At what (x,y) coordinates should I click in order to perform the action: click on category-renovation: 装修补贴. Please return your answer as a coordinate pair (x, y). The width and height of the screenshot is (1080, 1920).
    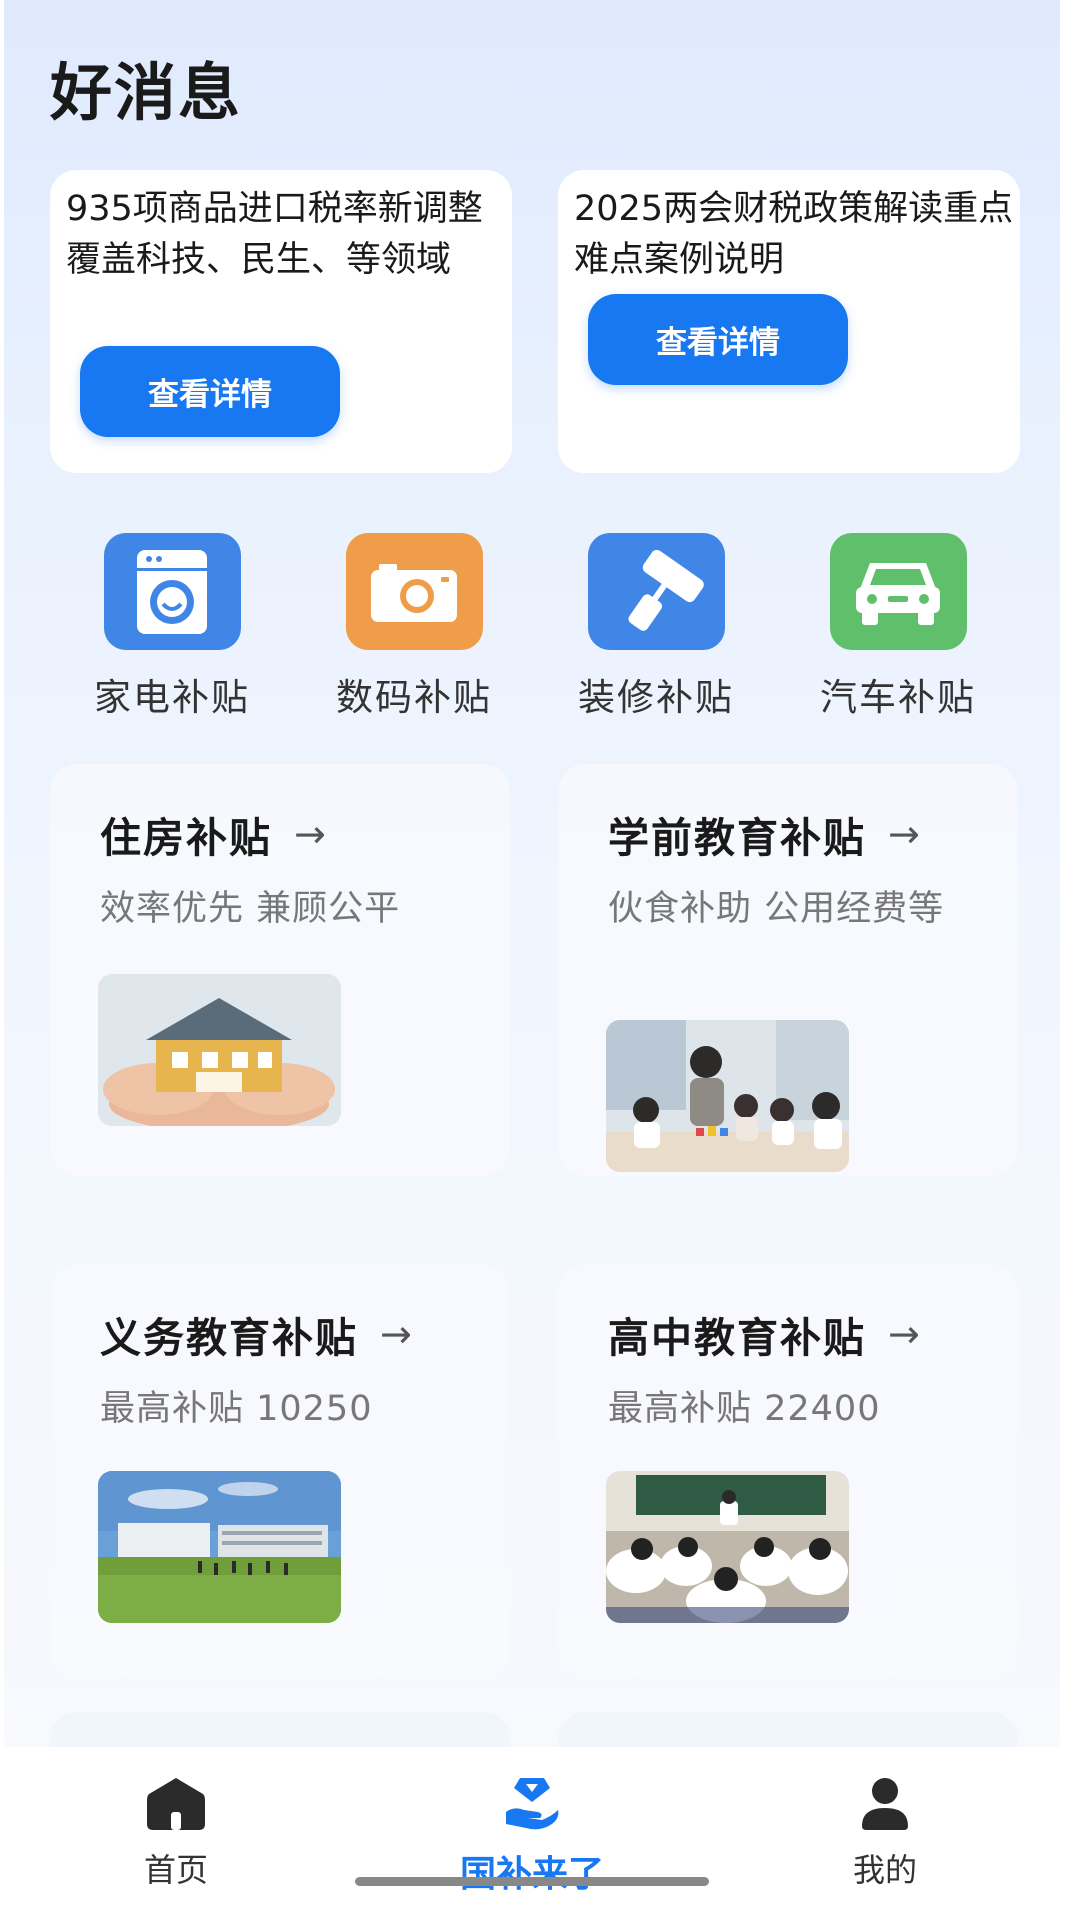
    Looking at the image, I should click on (656, 627).